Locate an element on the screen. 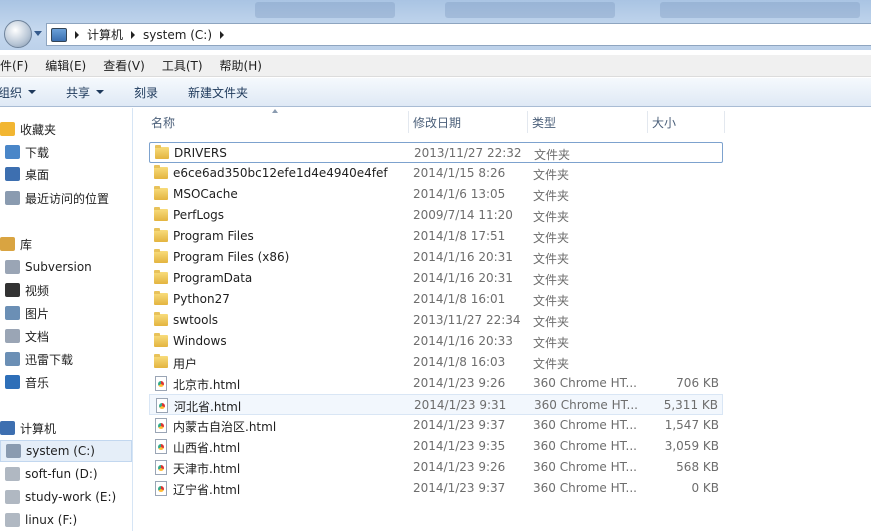  column-header-date: 修改日期 is located at coordinates (468, 122).